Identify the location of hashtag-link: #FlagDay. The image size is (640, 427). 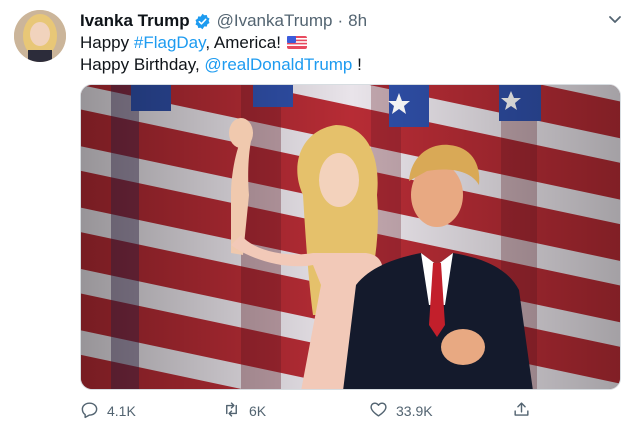
(170, 42).